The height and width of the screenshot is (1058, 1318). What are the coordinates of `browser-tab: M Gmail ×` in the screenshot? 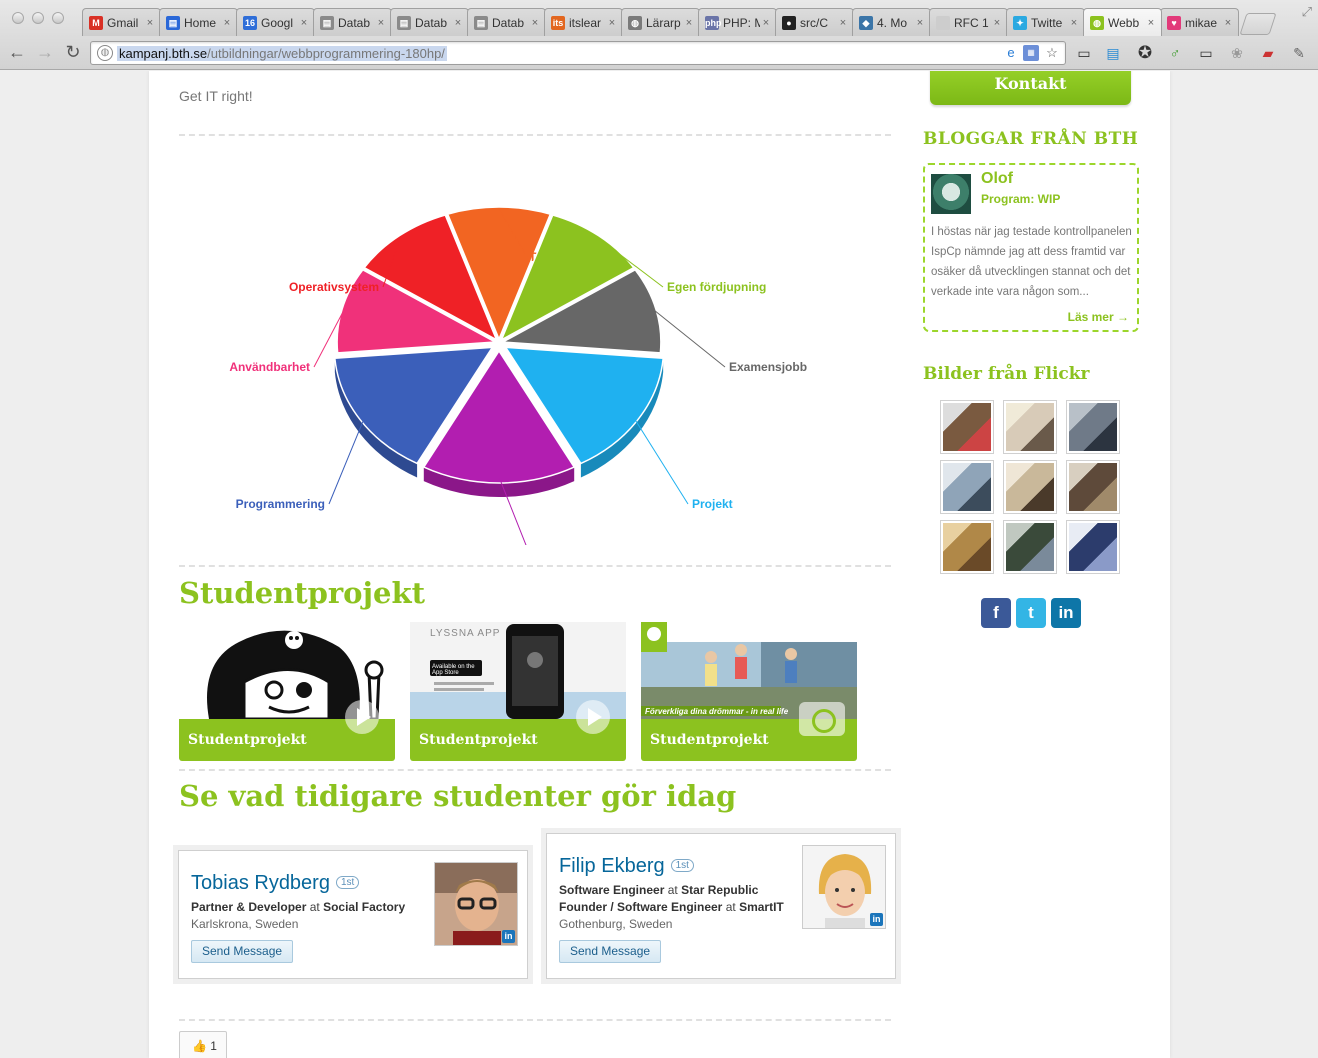 It's located at (121, 22).